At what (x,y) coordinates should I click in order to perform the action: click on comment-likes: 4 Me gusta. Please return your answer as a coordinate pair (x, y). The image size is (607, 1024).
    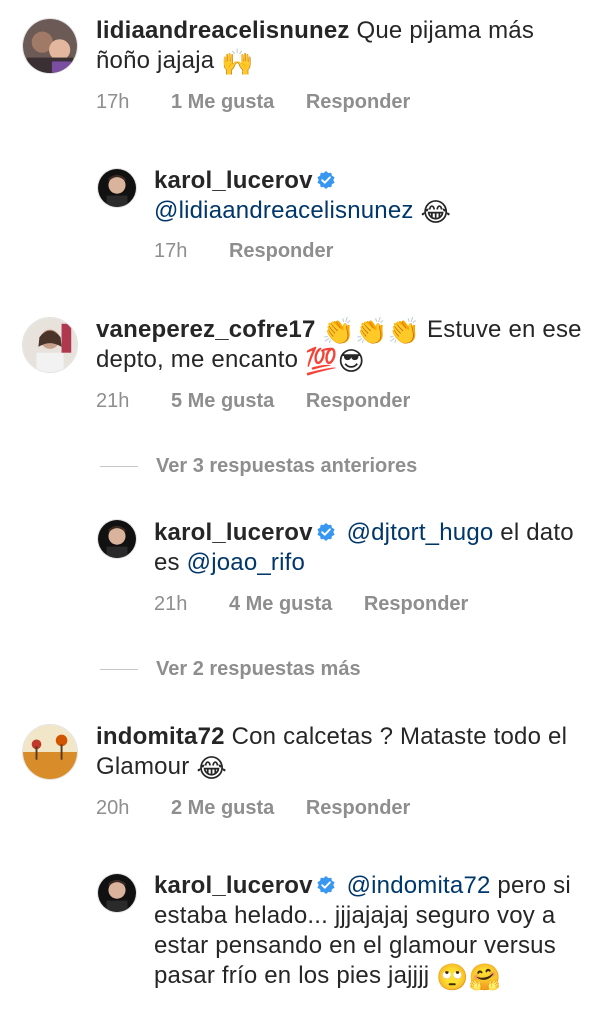
    Looking at the image, I should click on (280, 604).